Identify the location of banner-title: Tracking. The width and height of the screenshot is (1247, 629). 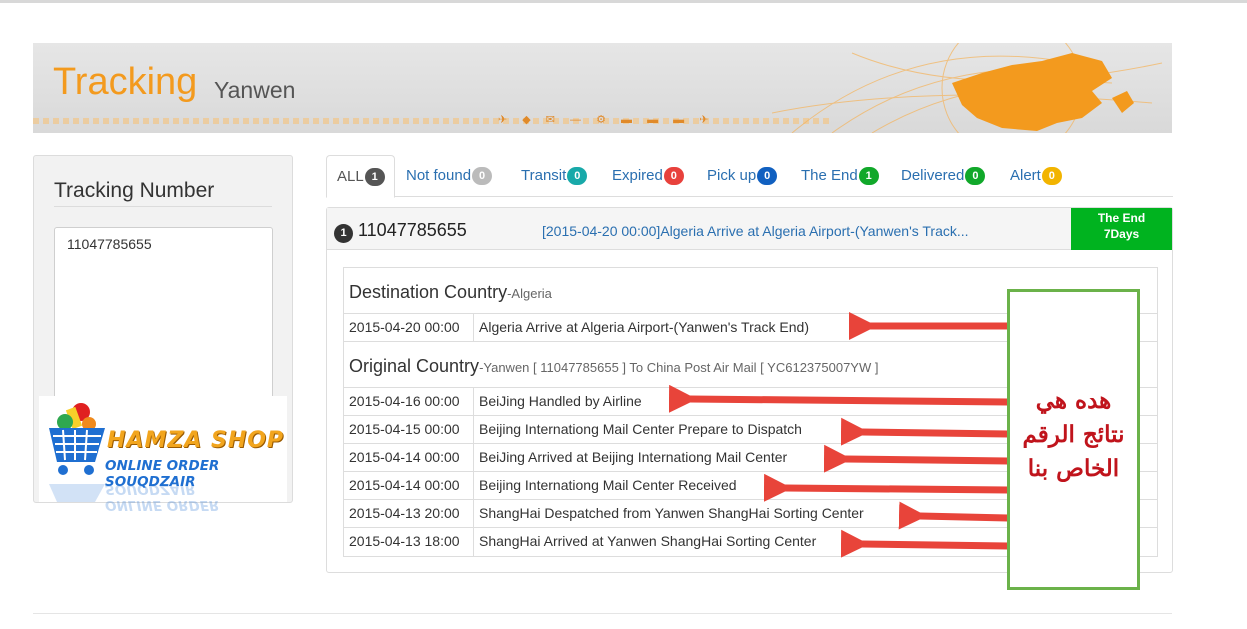
(125, 82).